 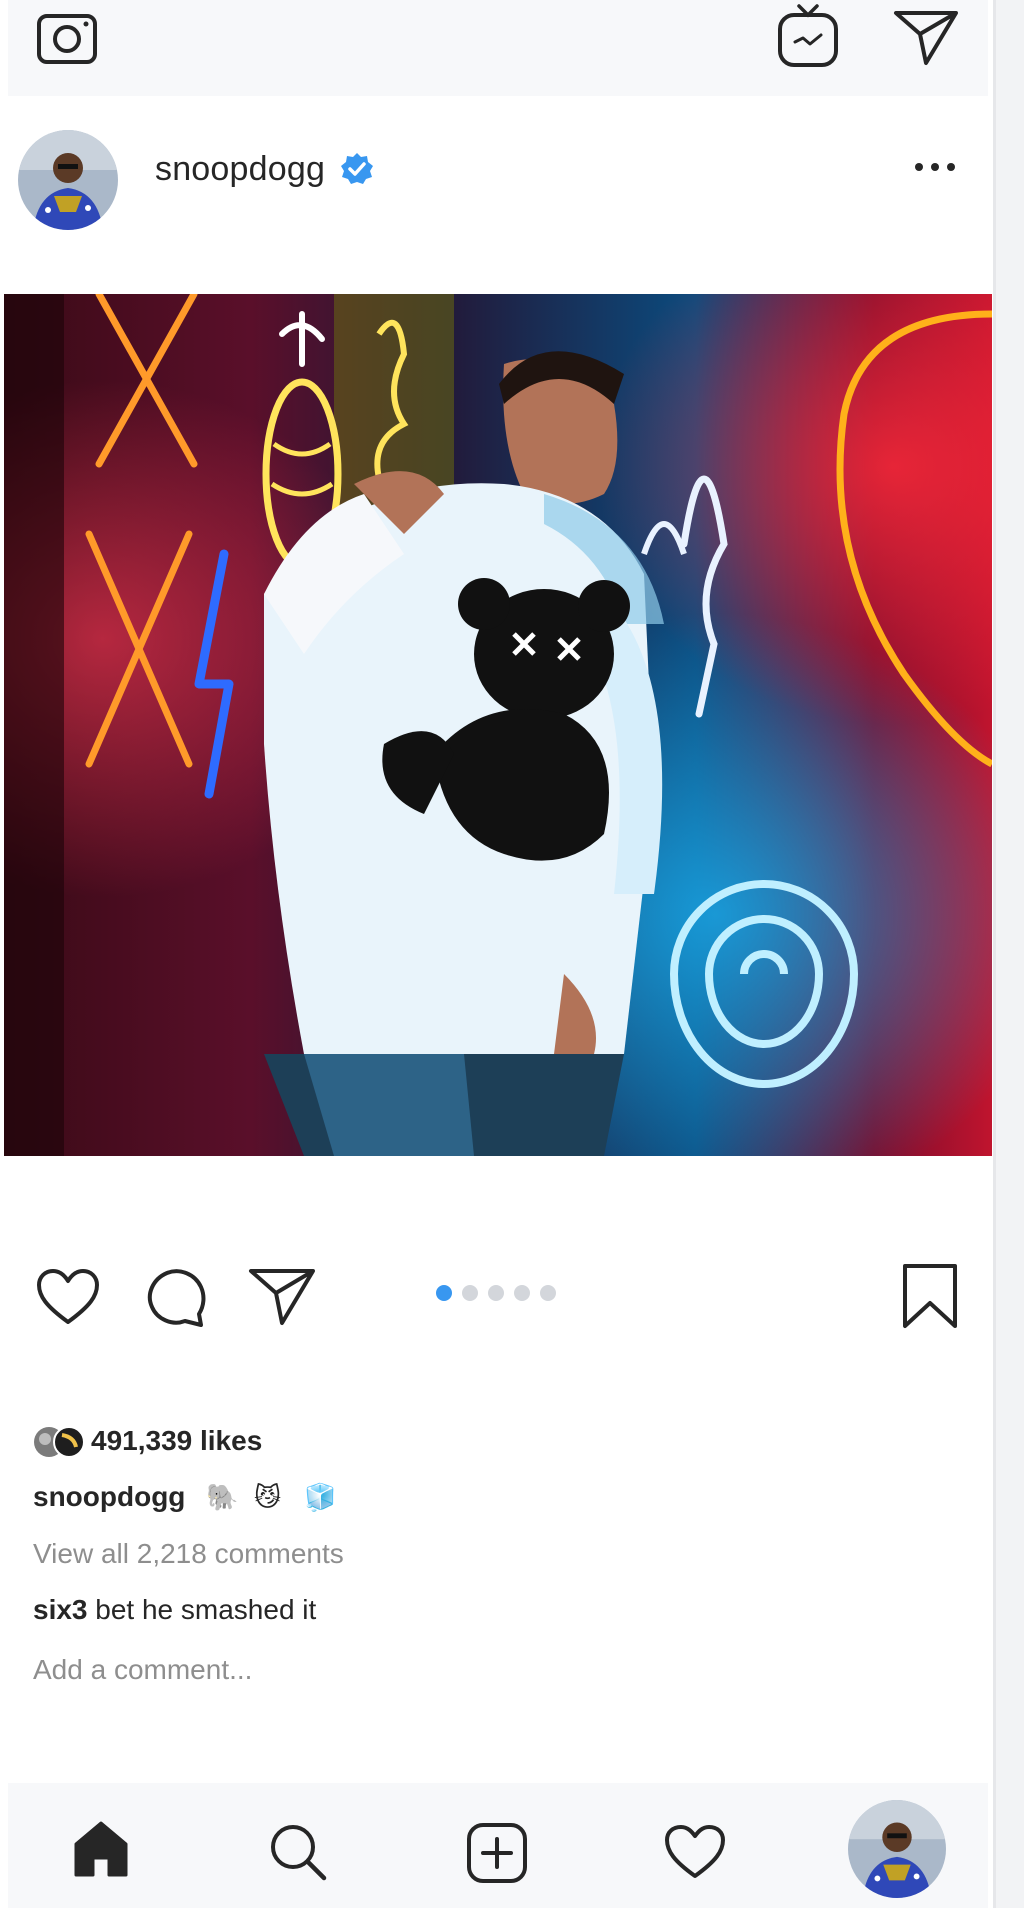 I want to click on likes-count: 491,339 likes, so click(x=176, y=1441).